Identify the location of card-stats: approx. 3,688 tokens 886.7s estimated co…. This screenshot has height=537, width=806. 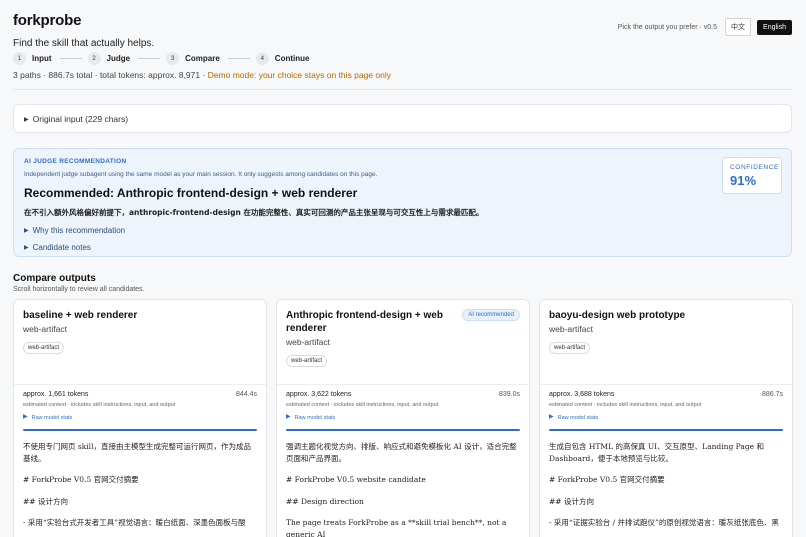
(666, 409).